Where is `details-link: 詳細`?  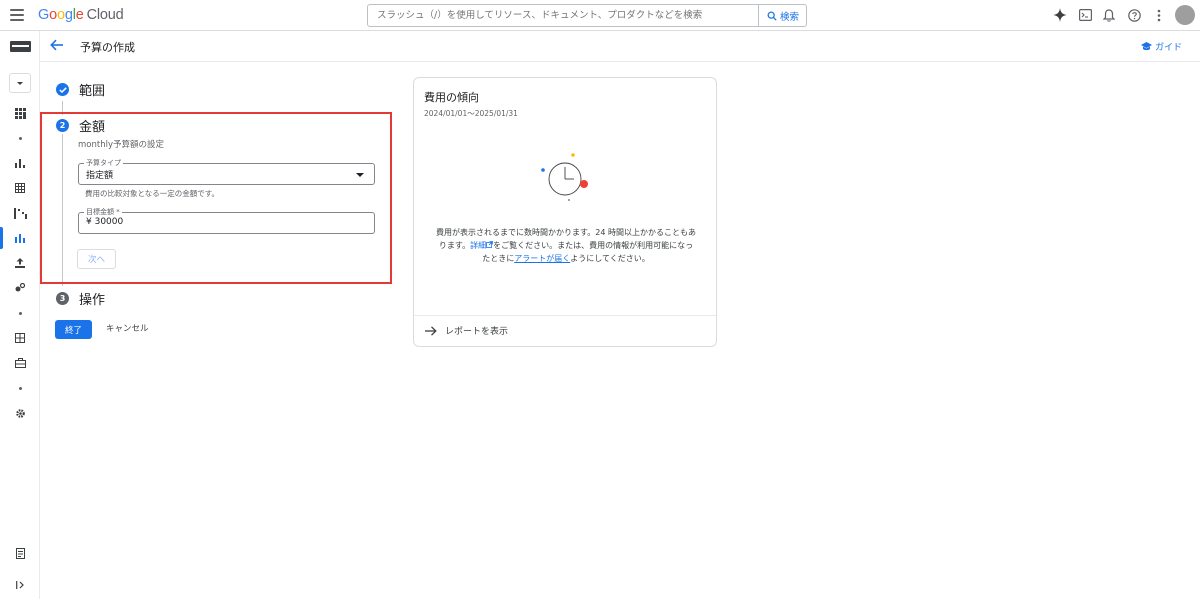
details-link: 詳細 is located at coordinates (481, 245).